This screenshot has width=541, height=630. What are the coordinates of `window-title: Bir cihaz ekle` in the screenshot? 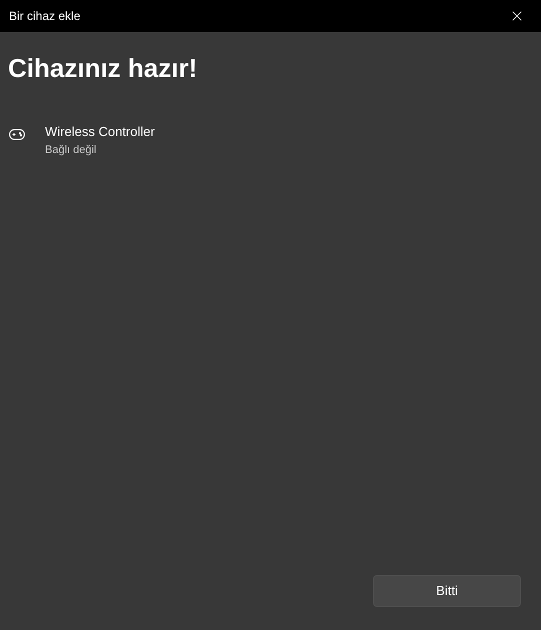 It's located at (44, 16).